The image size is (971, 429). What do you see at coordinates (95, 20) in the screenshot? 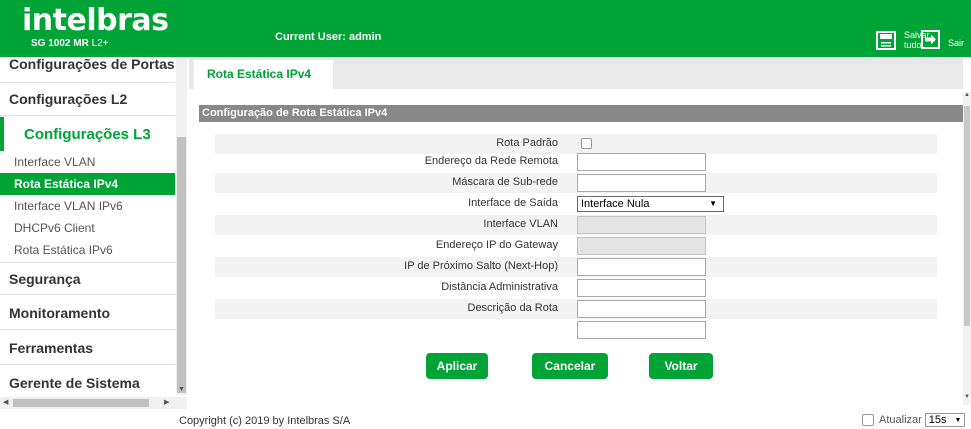
I see `brand-logo: intelbras` at bounding box center [95, 20].